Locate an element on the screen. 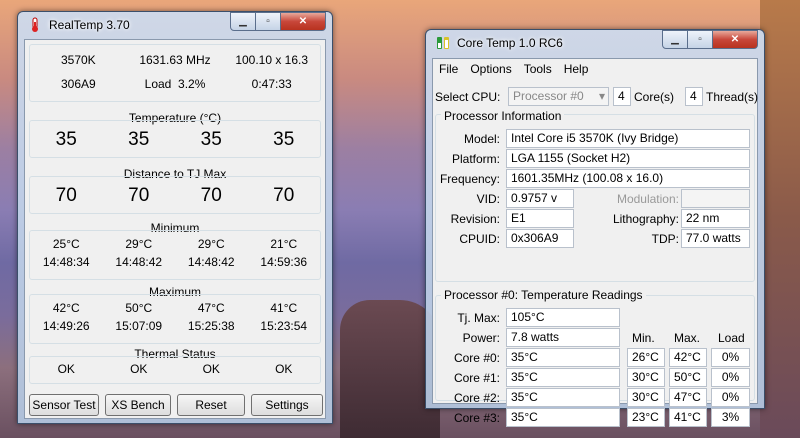 This screenshot has width=800, height=438. select-cpu-label: Select CPU: is located at coordinates (468, 97).